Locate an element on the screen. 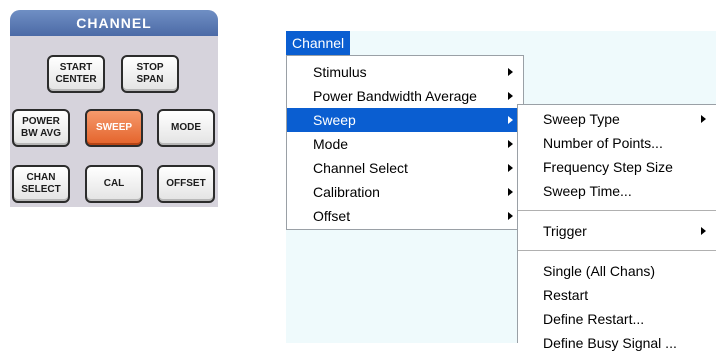  menu-item-channel-select: Channel Select is located at coordinates (405, 168).